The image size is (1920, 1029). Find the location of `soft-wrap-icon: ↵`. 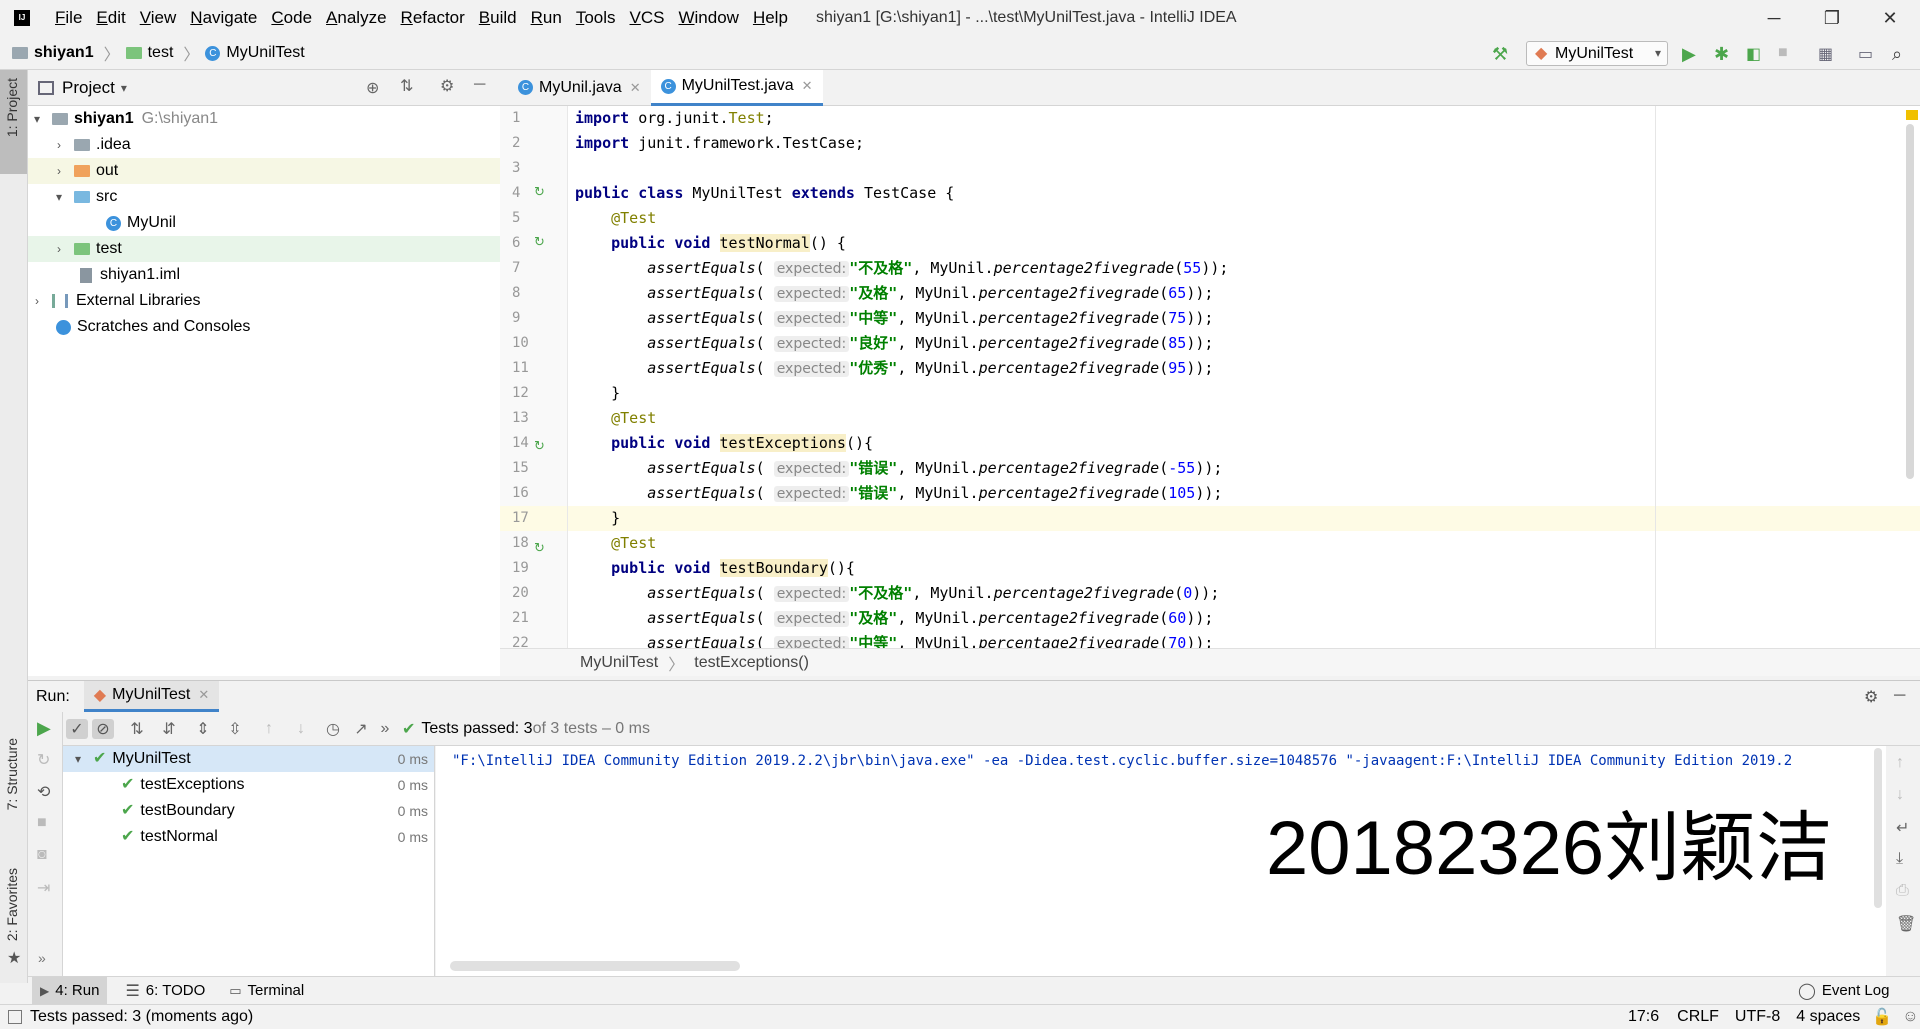

soft-wrap-icon: ↵ is located at coordinates (1902, 828).